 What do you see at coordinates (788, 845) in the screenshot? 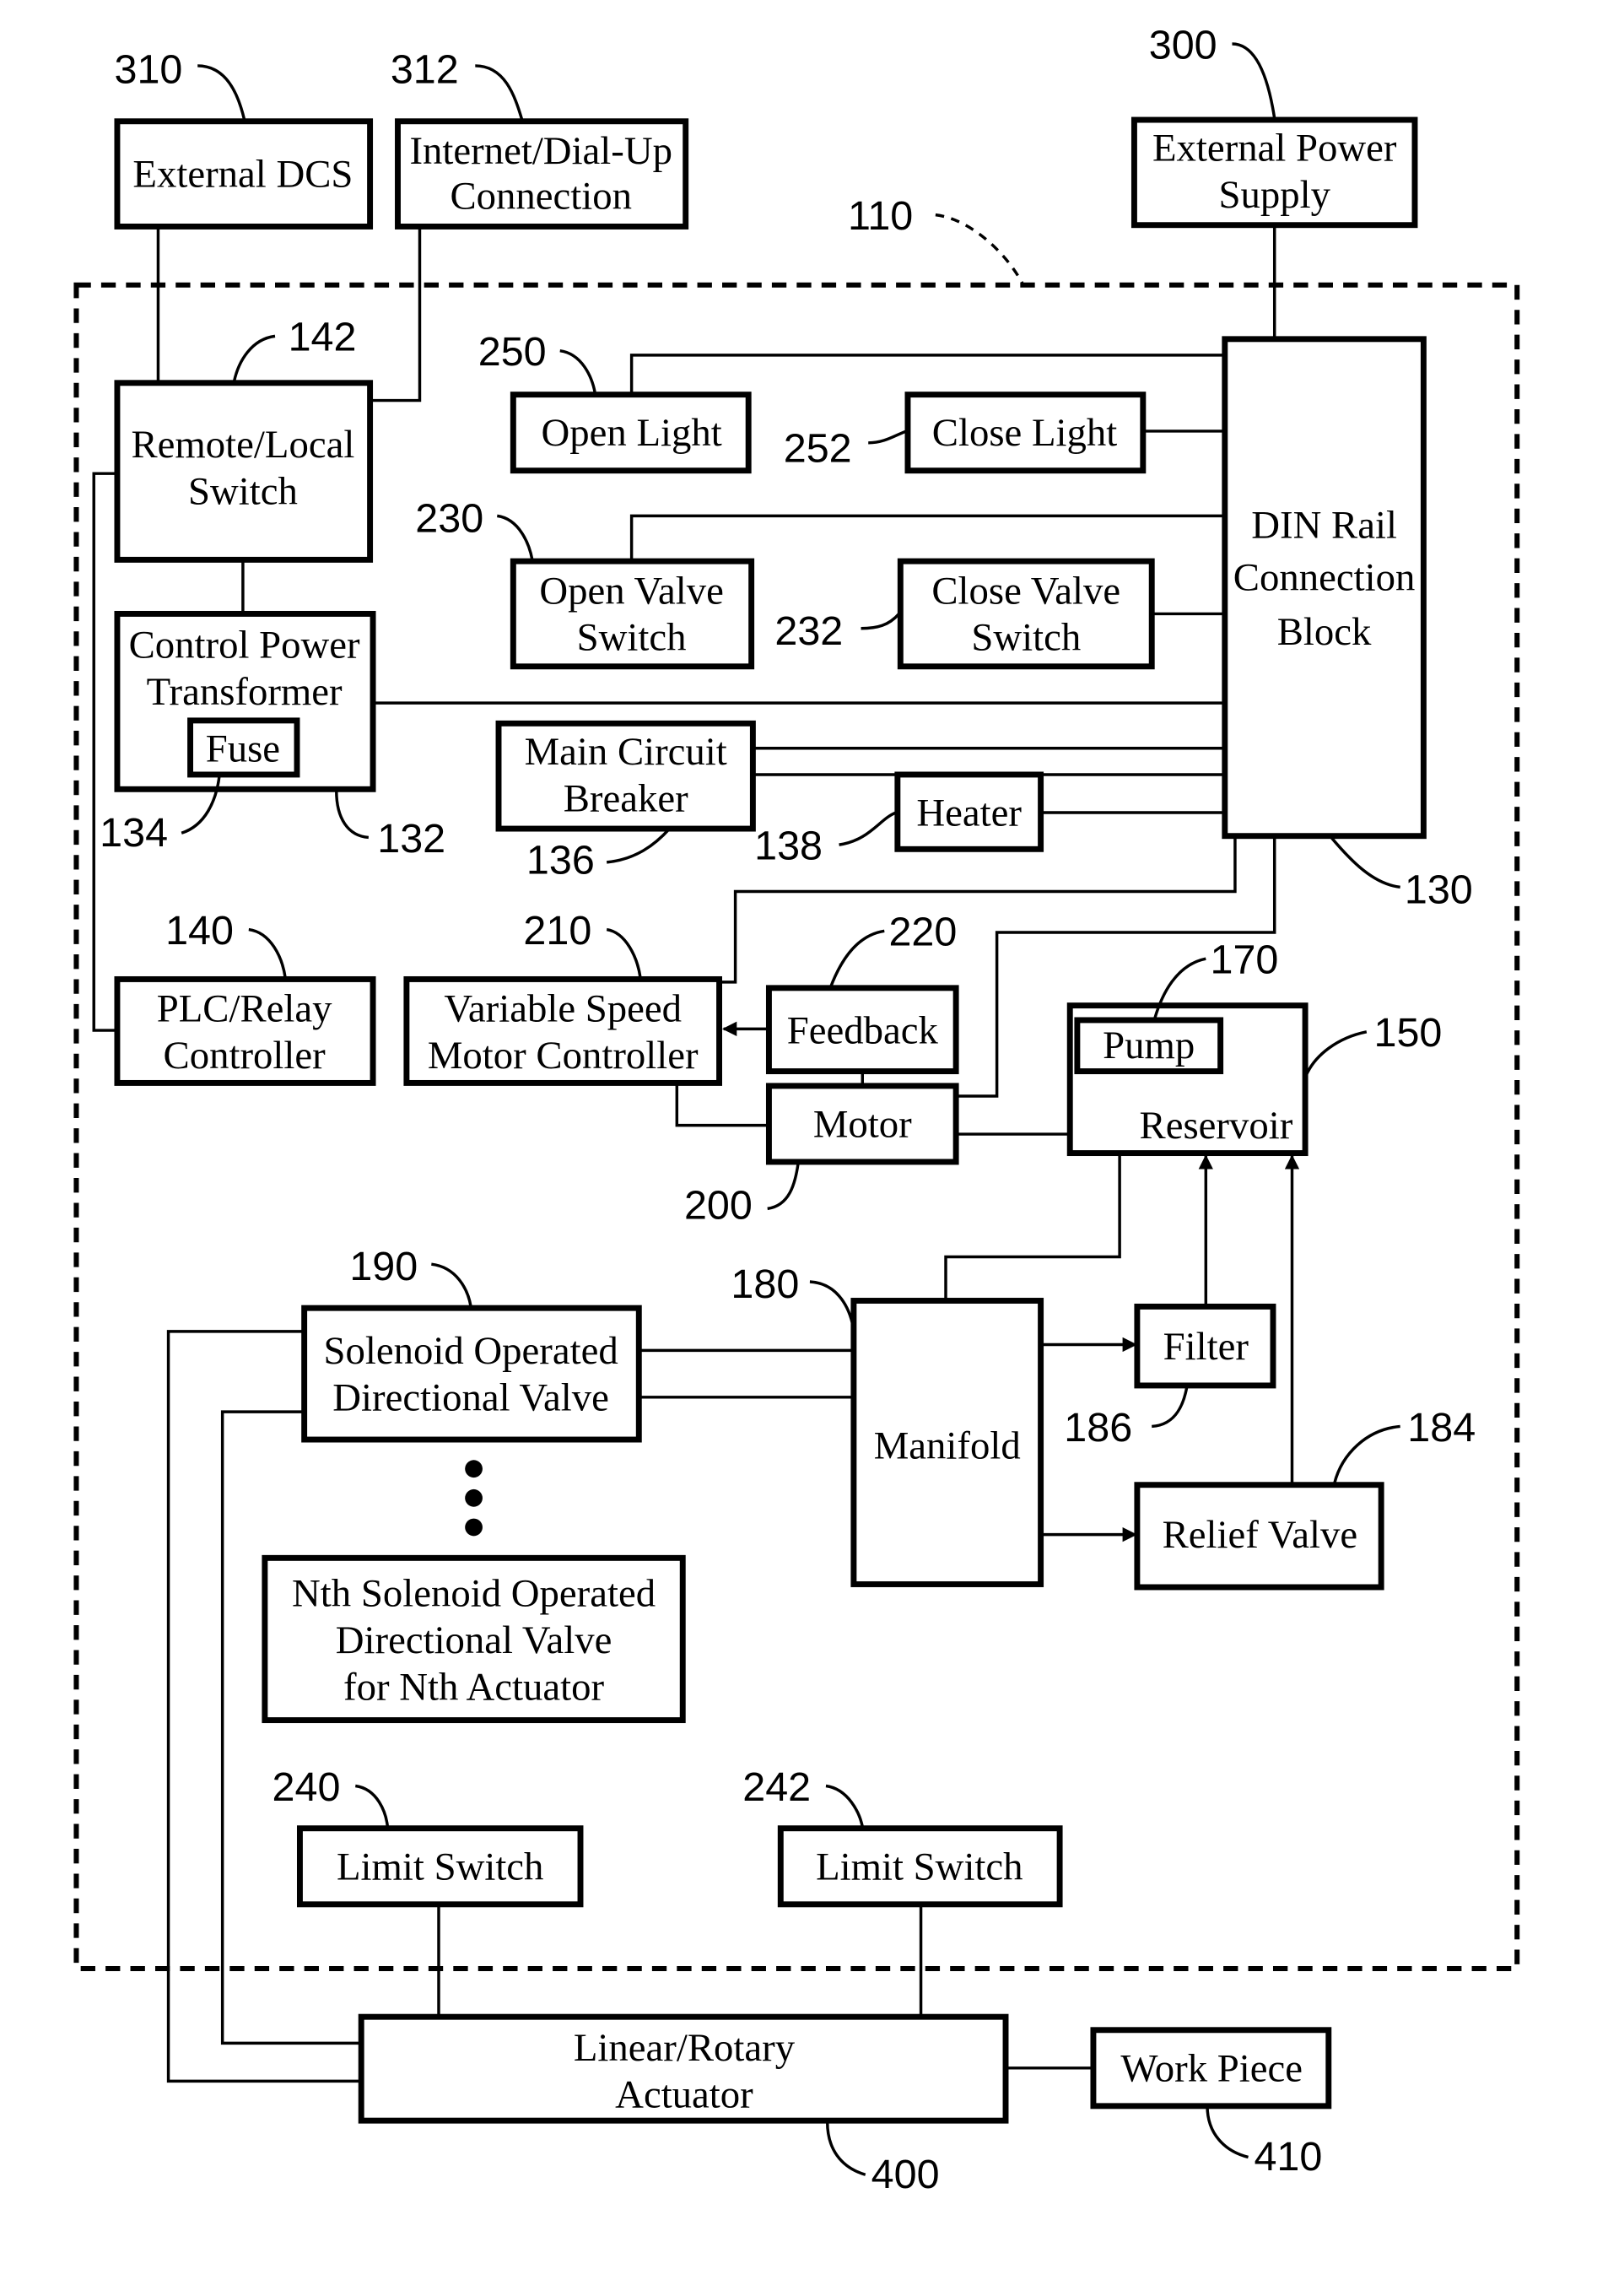
I see `svg-text: 138` at bounding box center [788, 845].